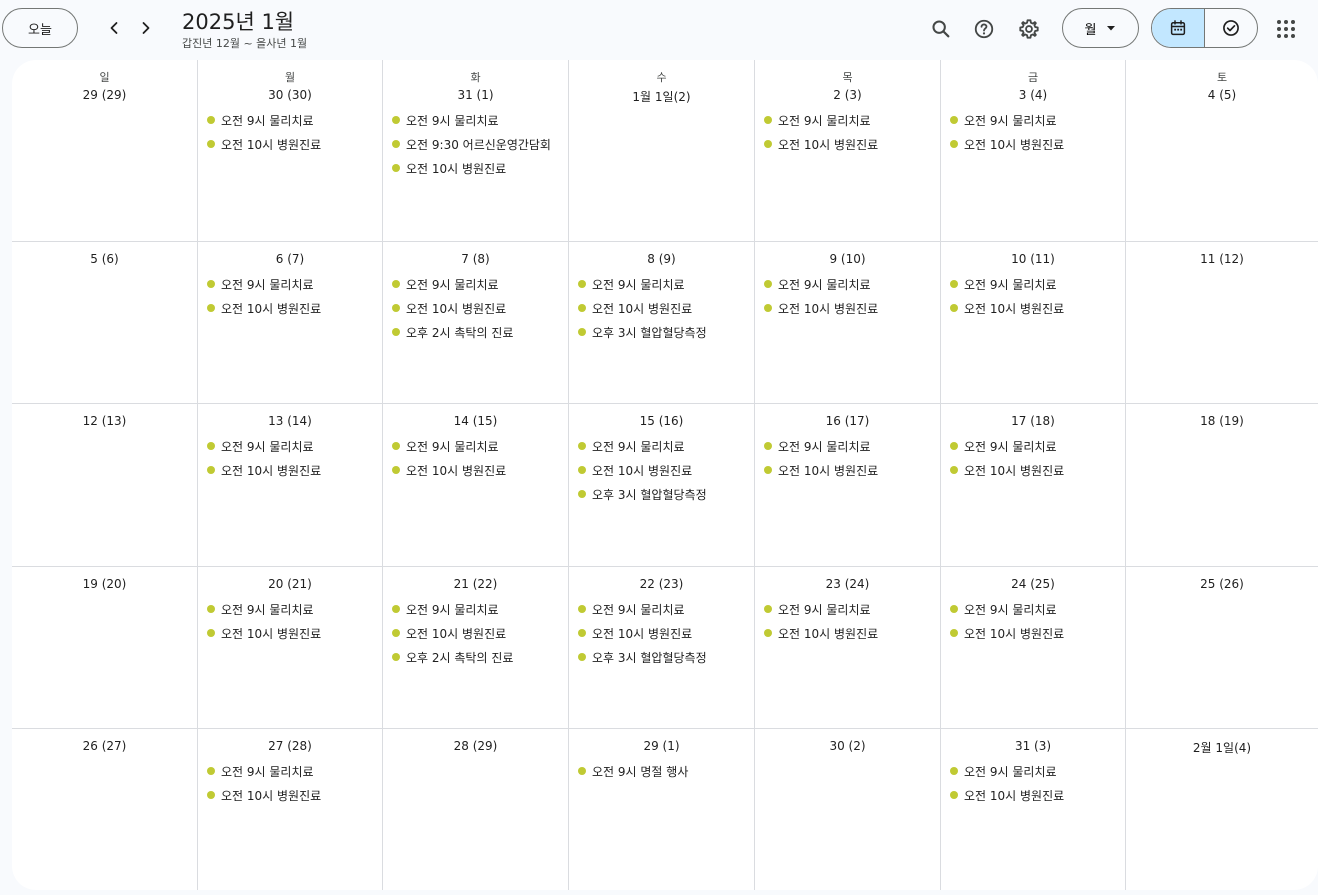 The height and width of the screenshot is (895, 1318). What do you see at coordinates (1178, 28) in the screenshot?
I see `calendar-view-toggle` at bounding box center [1178, 28].